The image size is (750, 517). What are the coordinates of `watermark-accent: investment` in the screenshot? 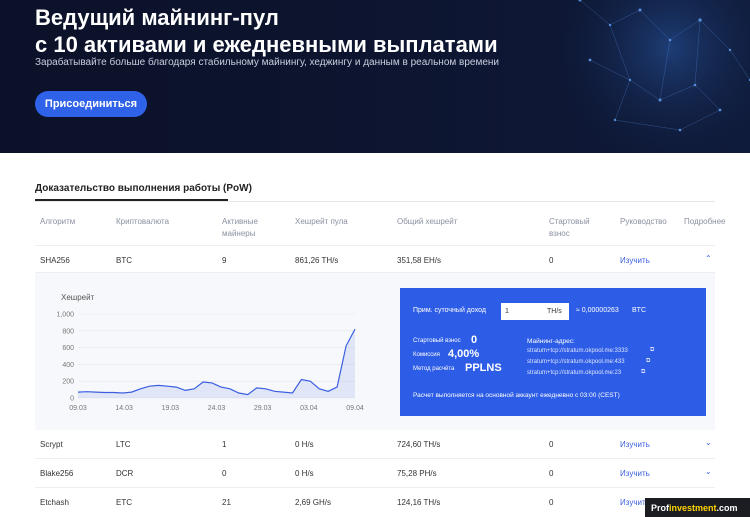 It's located at (693, 507).